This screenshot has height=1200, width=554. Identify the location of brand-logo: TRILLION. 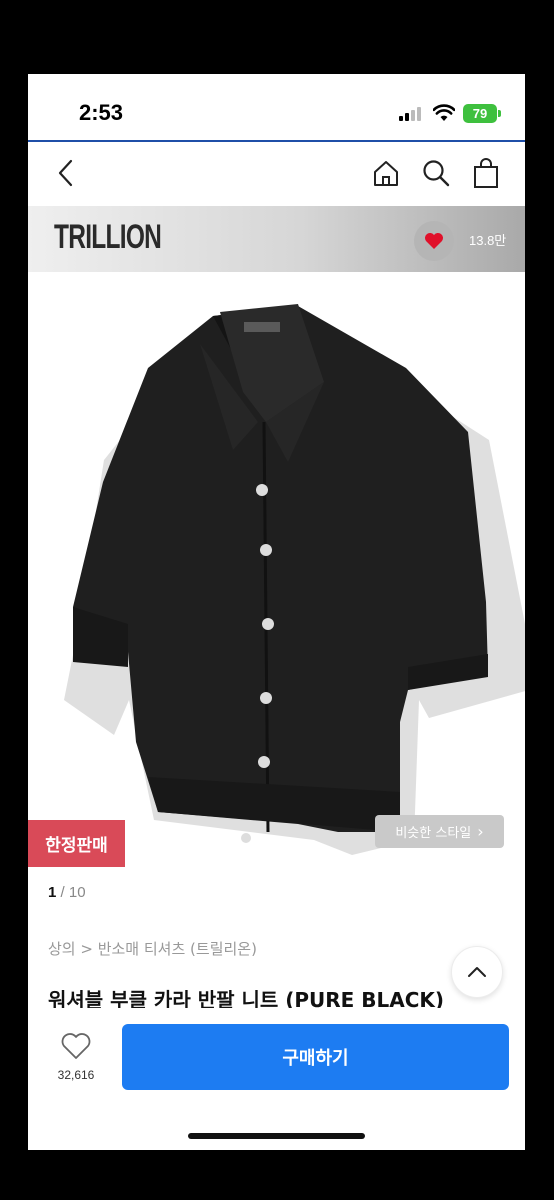
(108, 237).